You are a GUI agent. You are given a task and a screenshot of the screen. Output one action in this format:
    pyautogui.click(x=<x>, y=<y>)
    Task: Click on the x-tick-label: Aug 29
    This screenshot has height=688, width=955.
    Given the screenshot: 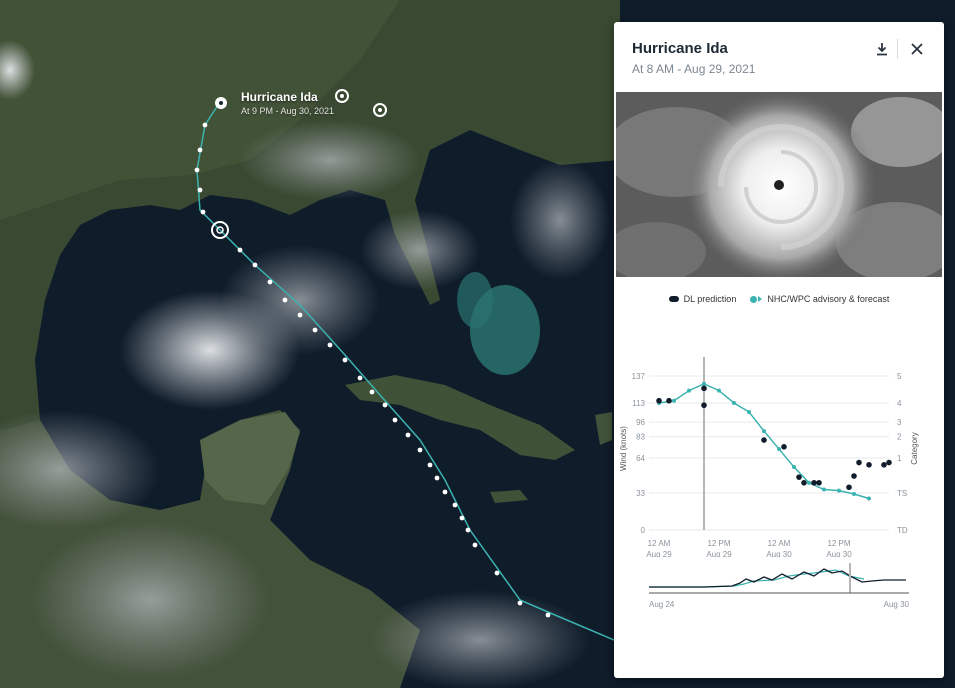 What is the action you would take?
    pyautogui.click(x=719, y=553)
    